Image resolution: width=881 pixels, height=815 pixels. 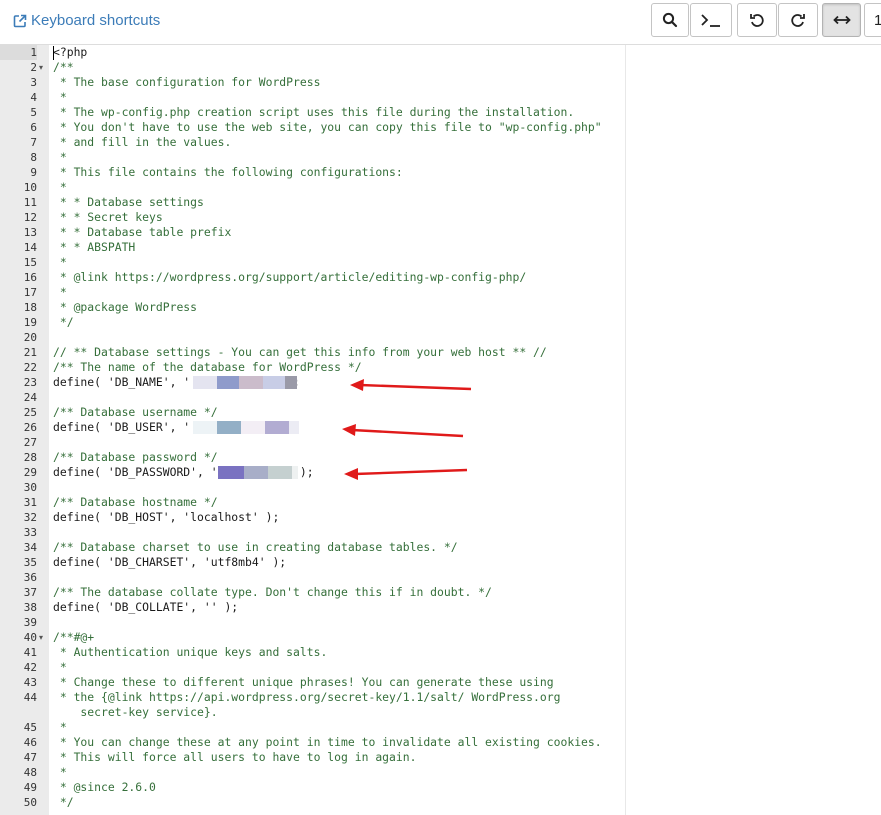 I want to click on code-line: 14 * * ABSPATH, so click(x=440, y=247).